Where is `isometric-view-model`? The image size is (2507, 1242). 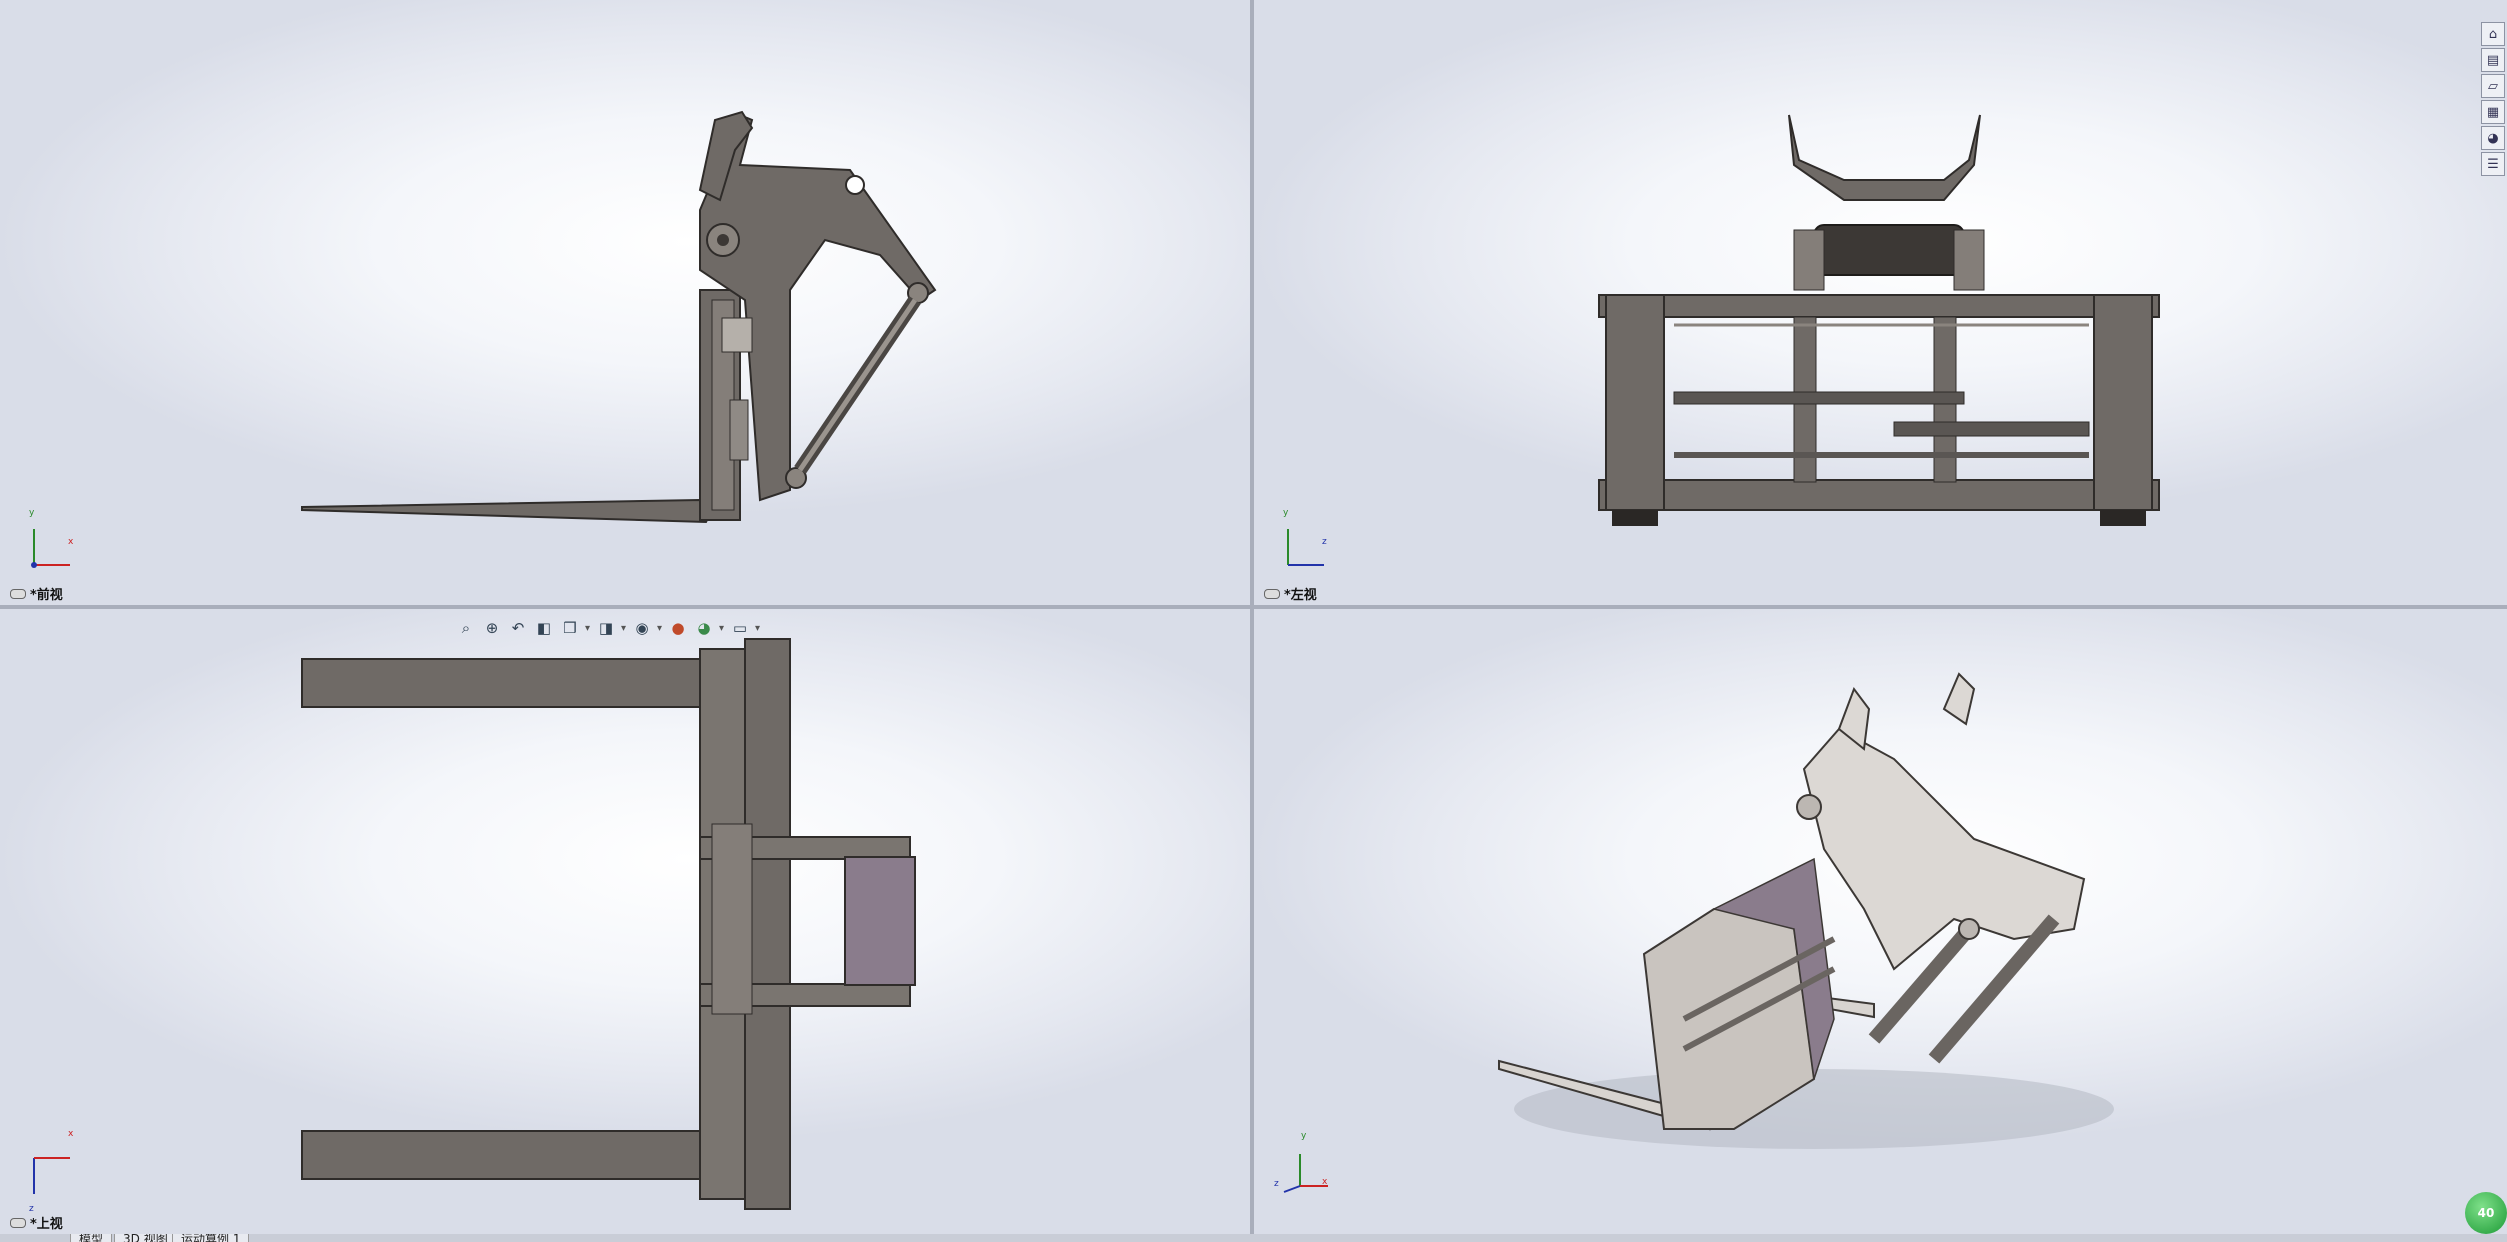
isometric-view-model is located at coordinates (1806, 910).